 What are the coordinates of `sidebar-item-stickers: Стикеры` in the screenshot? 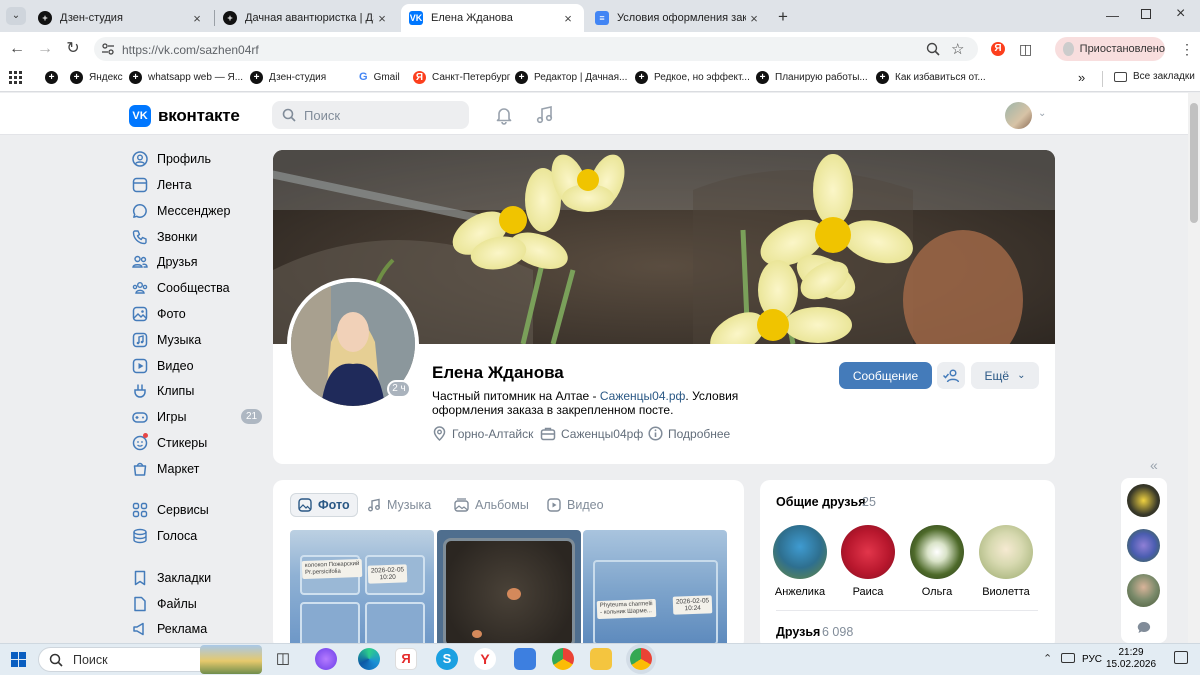 It's located at (169, 442).